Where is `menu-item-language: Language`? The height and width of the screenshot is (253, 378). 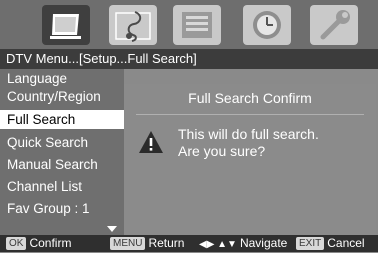 menu-item-language: Language is located at coordinates (62, 78).